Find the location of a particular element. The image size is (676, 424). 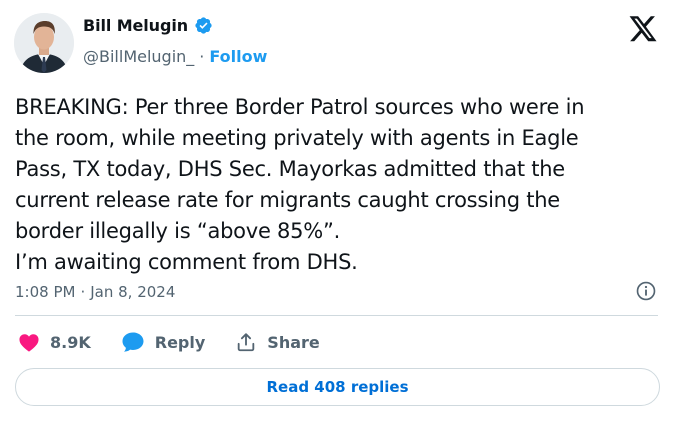

action-bar: 8.9K Reply Share is located at coordinates (169, 342).